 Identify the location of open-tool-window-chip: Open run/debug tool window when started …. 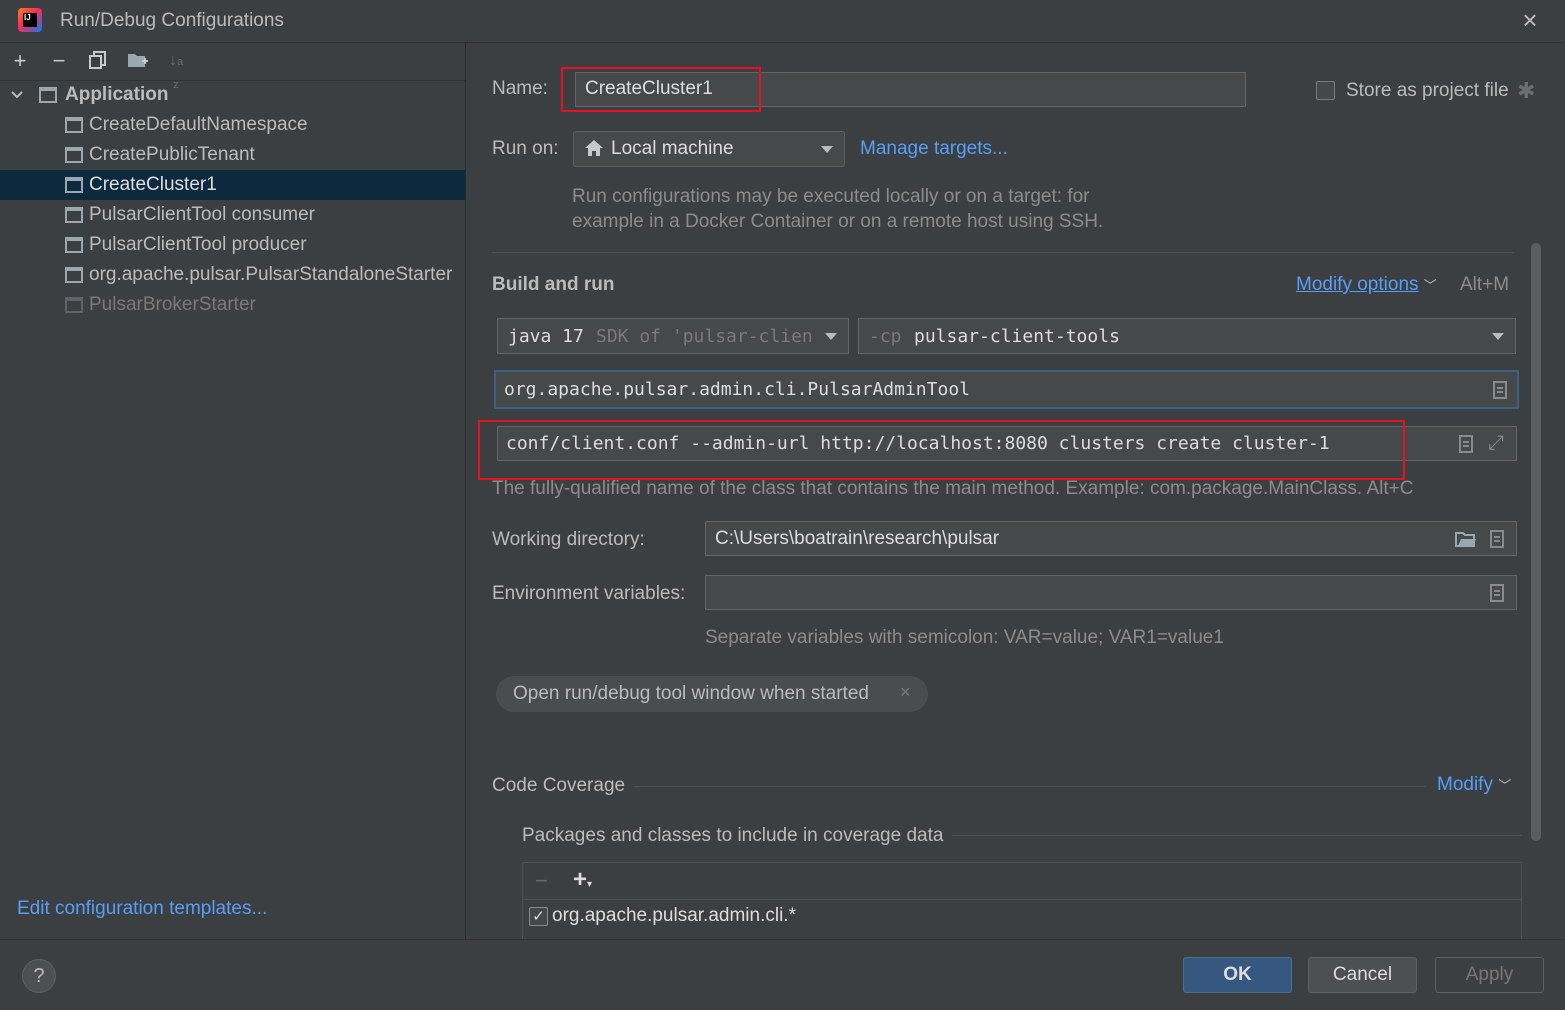
(712, 694).